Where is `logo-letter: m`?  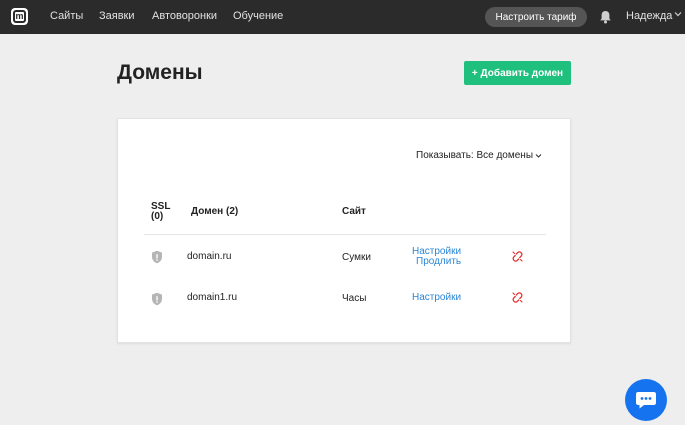
logo-letter: m is located at coordinates (19, 16).